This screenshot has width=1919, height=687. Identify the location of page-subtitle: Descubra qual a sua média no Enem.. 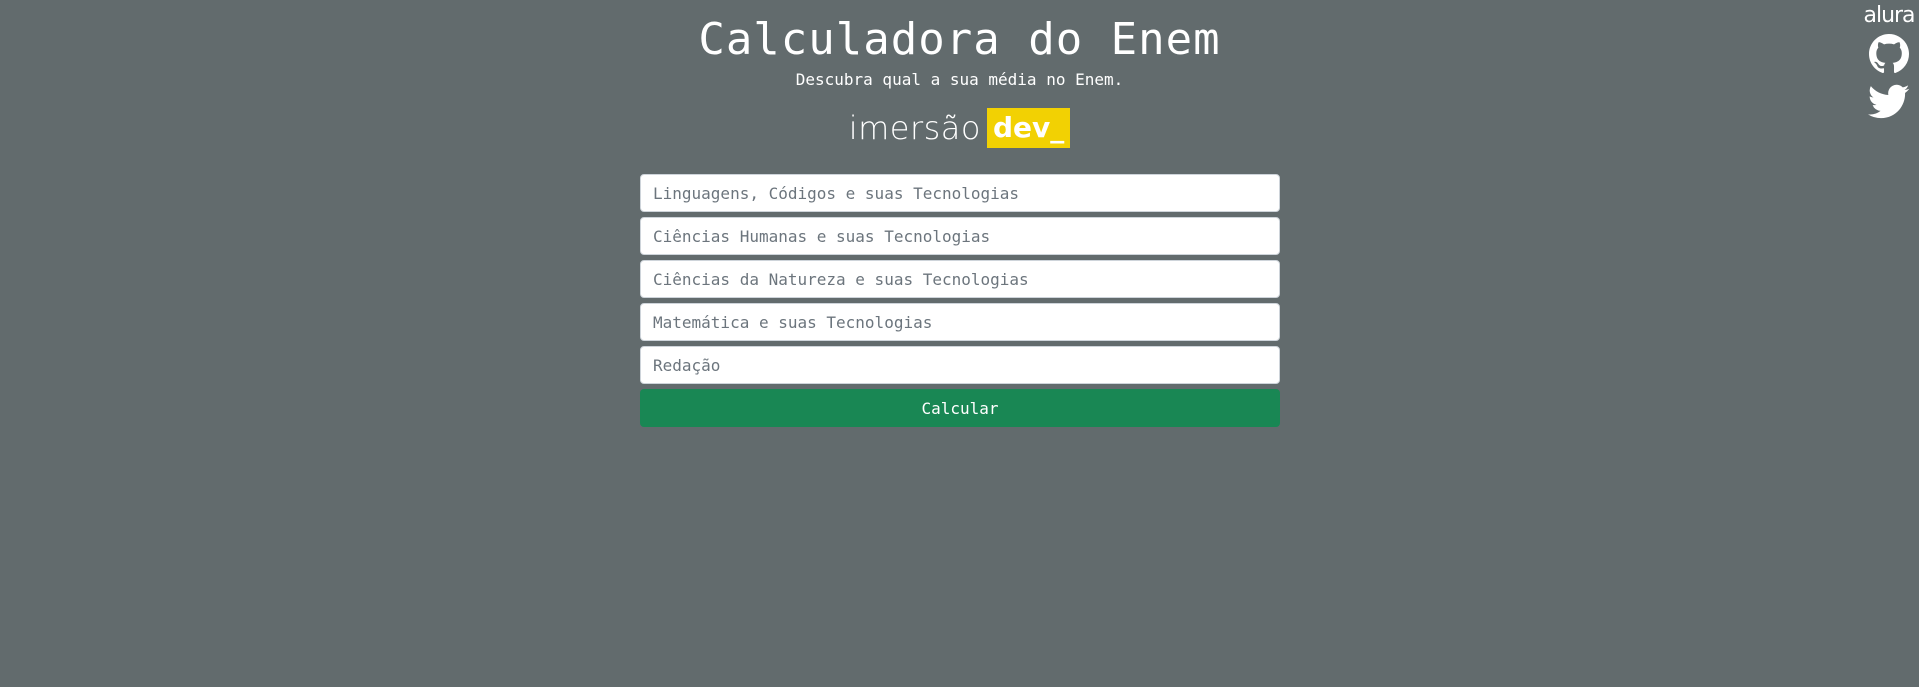
(959, 79).